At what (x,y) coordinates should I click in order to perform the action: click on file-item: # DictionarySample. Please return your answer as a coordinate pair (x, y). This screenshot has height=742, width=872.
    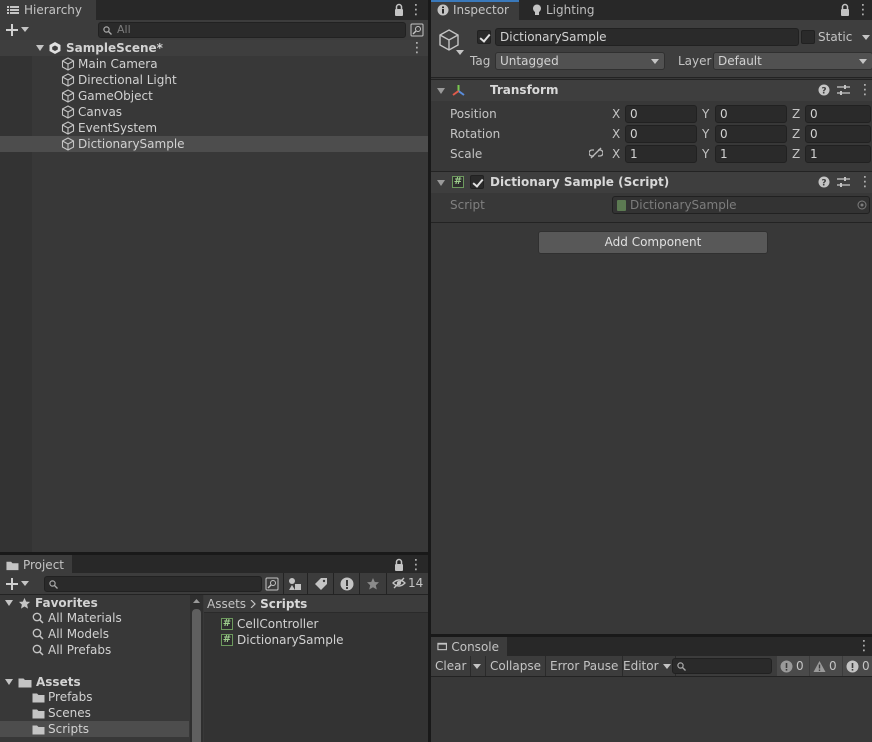
    Looking at the image, I should click on (316, 640).